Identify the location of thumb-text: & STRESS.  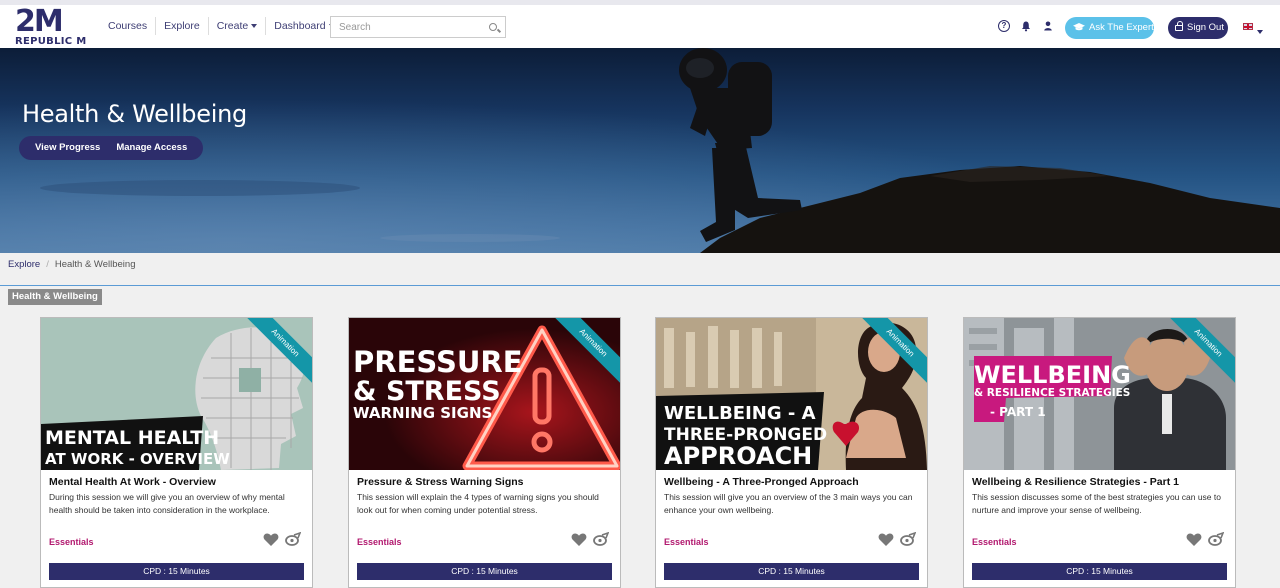
(427, 391).